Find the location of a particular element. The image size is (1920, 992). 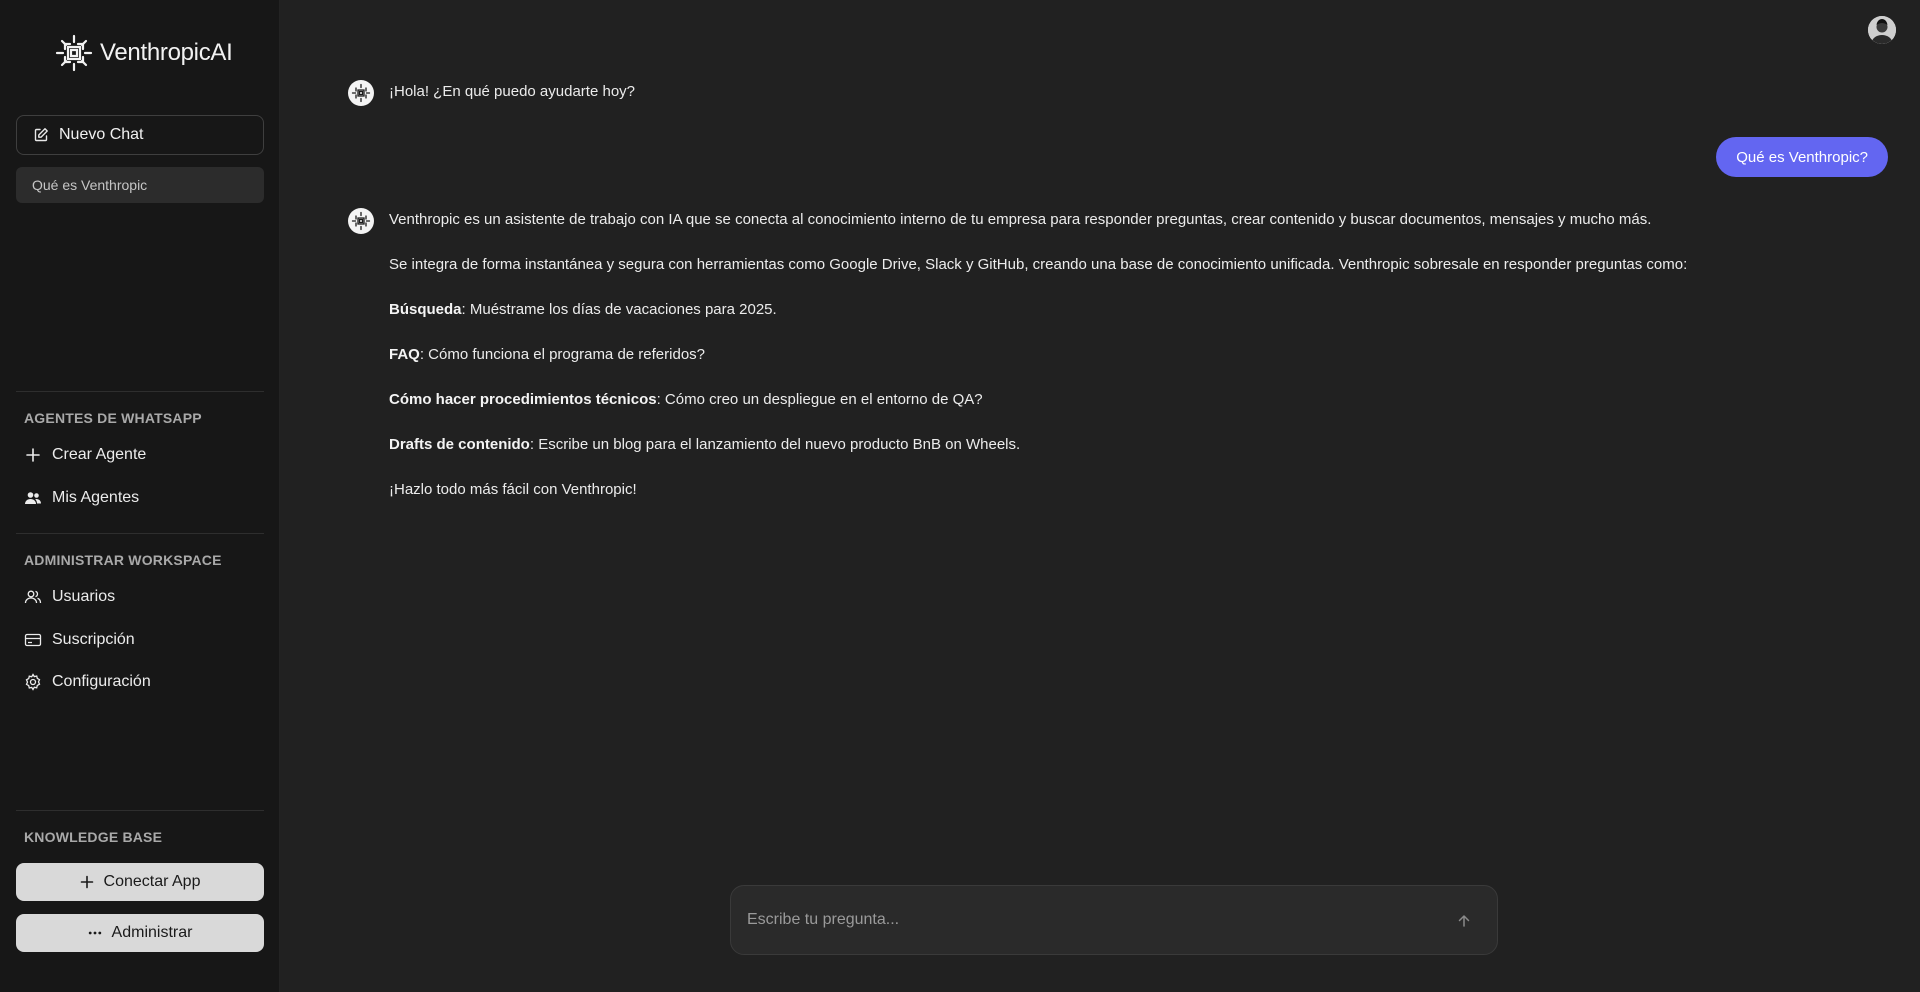

avatar is located at coordinates (1882, 30).